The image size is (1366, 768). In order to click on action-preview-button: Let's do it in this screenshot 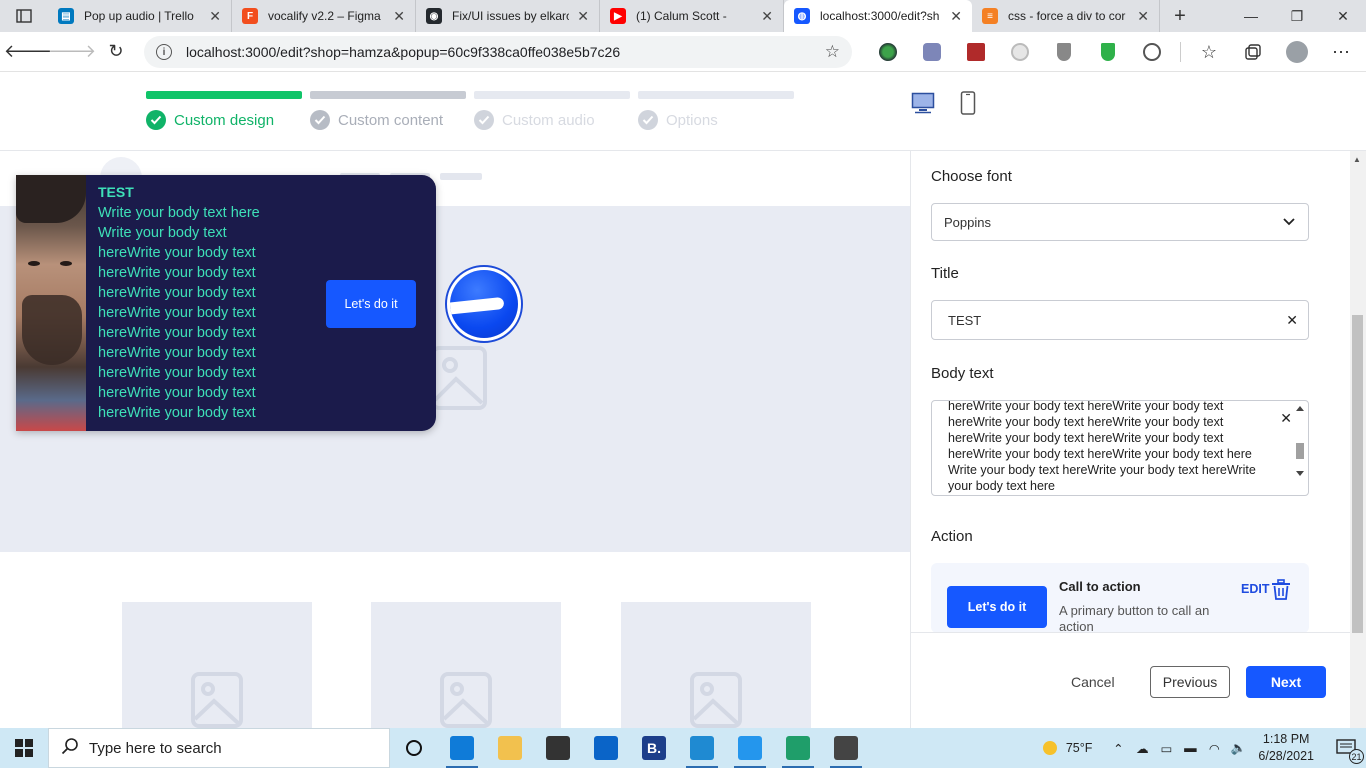, I will do `click(997, 607)`.